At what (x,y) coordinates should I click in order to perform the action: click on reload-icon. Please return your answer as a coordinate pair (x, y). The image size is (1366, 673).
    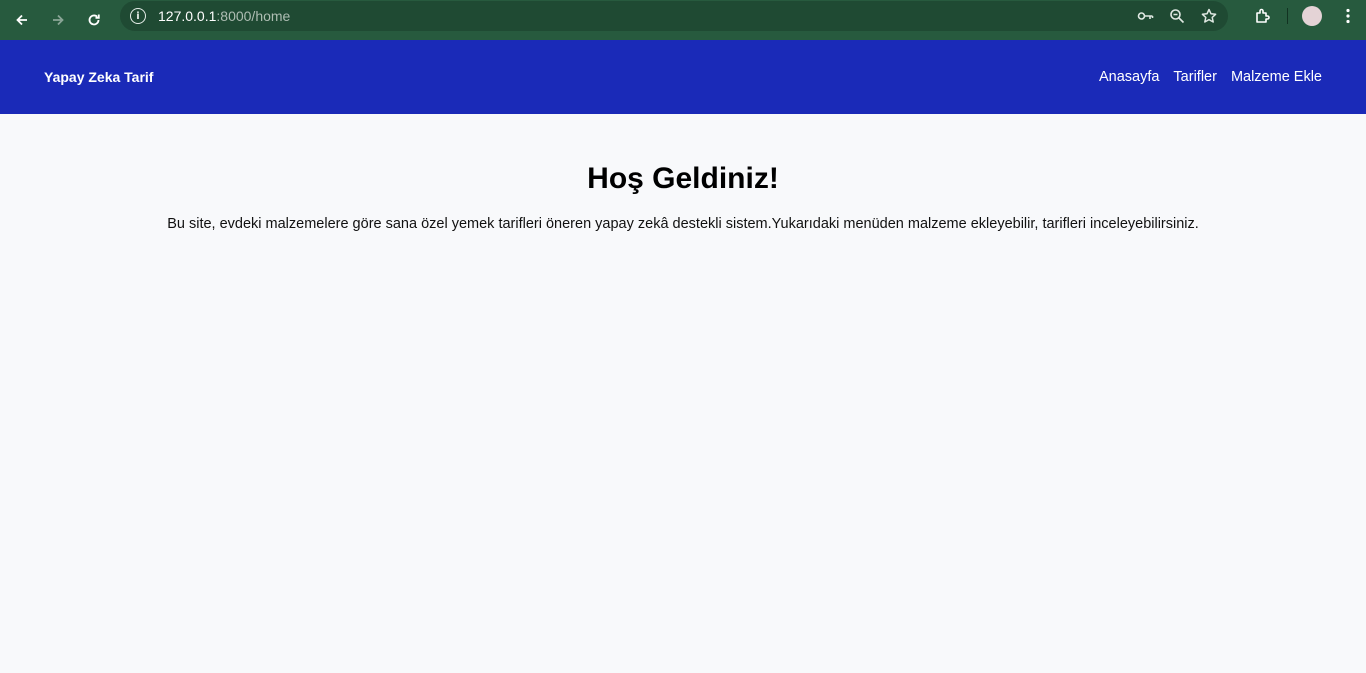
    Looking at the image, I should click on (94, 20).